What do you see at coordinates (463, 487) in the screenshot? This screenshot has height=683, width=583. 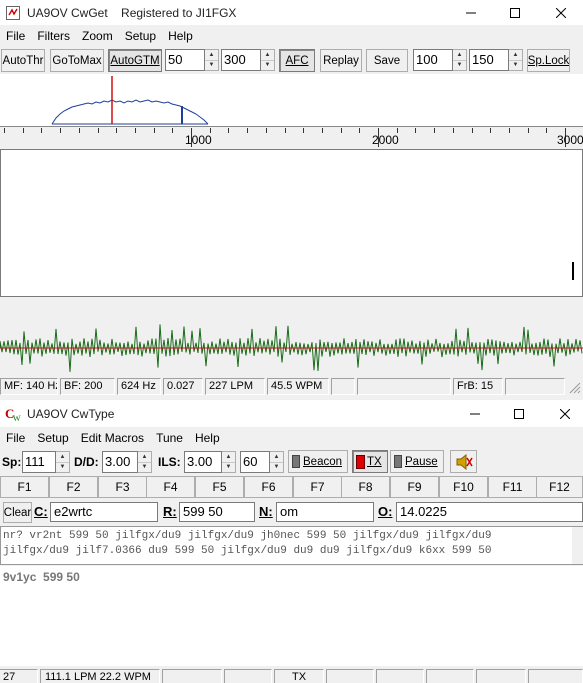 I see `f10-button: F10` at bounding box center [463, 487].